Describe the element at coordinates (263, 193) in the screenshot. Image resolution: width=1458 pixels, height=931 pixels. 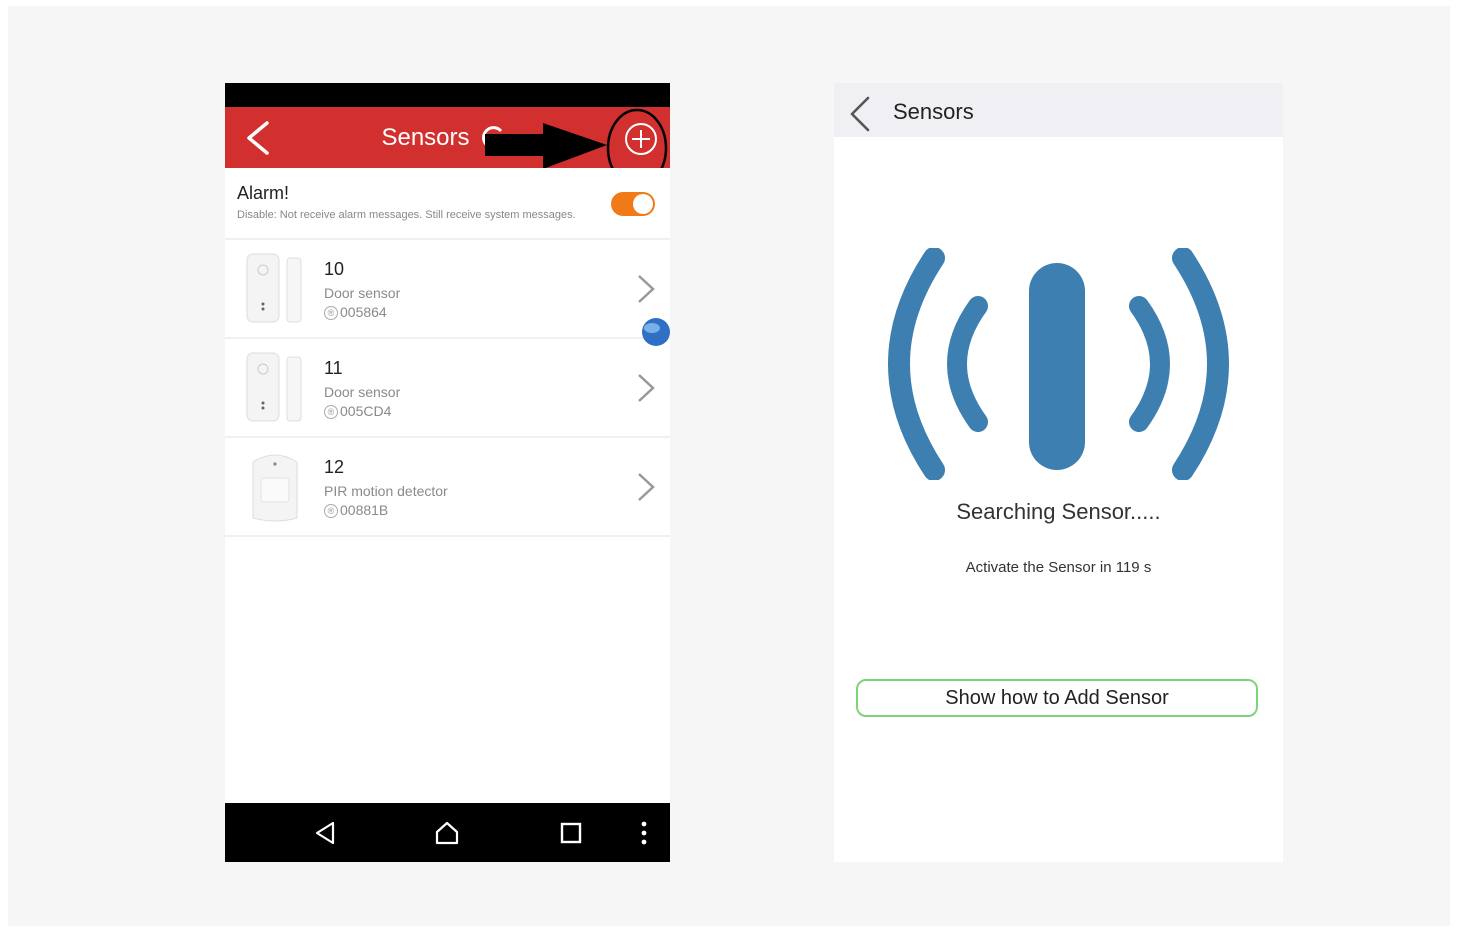
I see `alarm-title: Alarm!` at that location.